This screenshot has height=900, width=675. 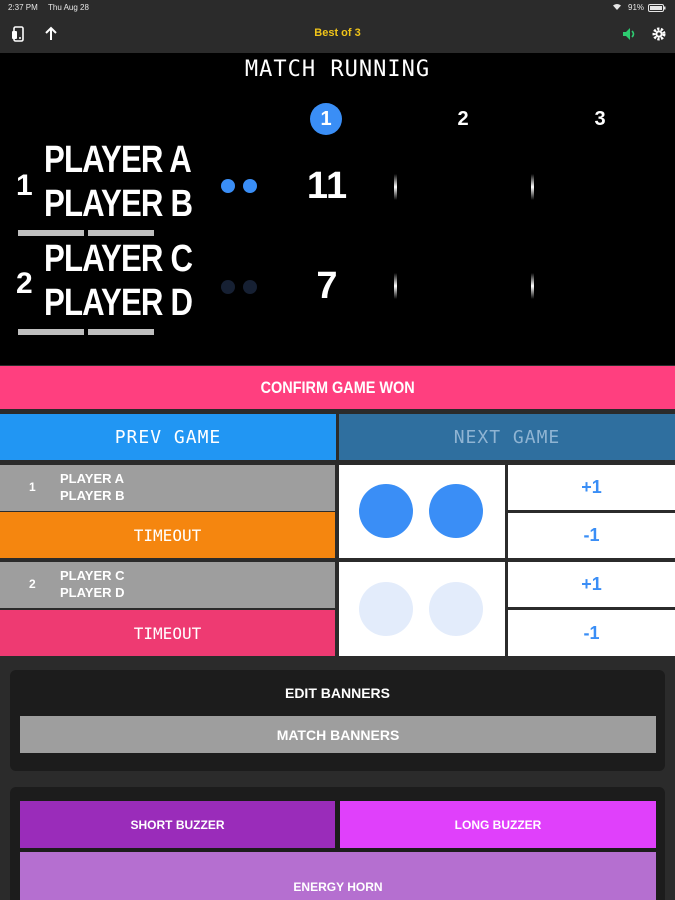 I want to click on team-1-plus-one-label: +1, so click(x=591, y=487).